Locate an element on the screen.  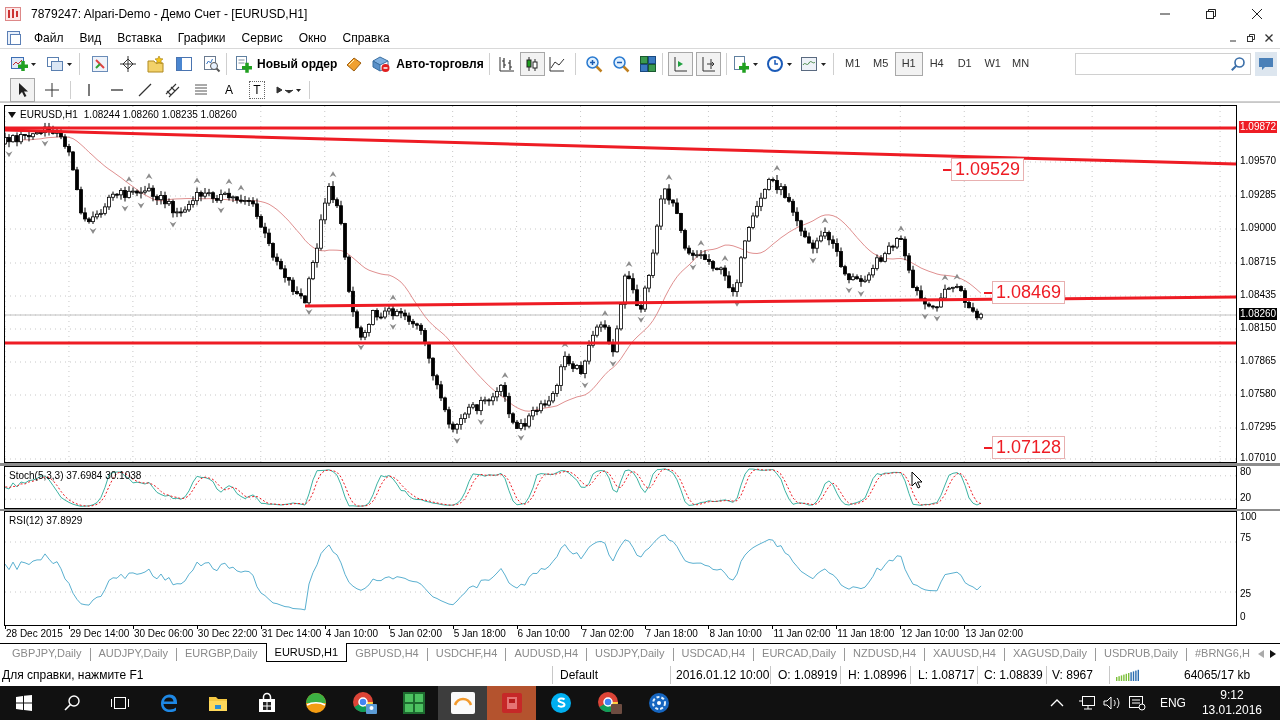
scroll-right-icon is located at coordinates (1273, 653).